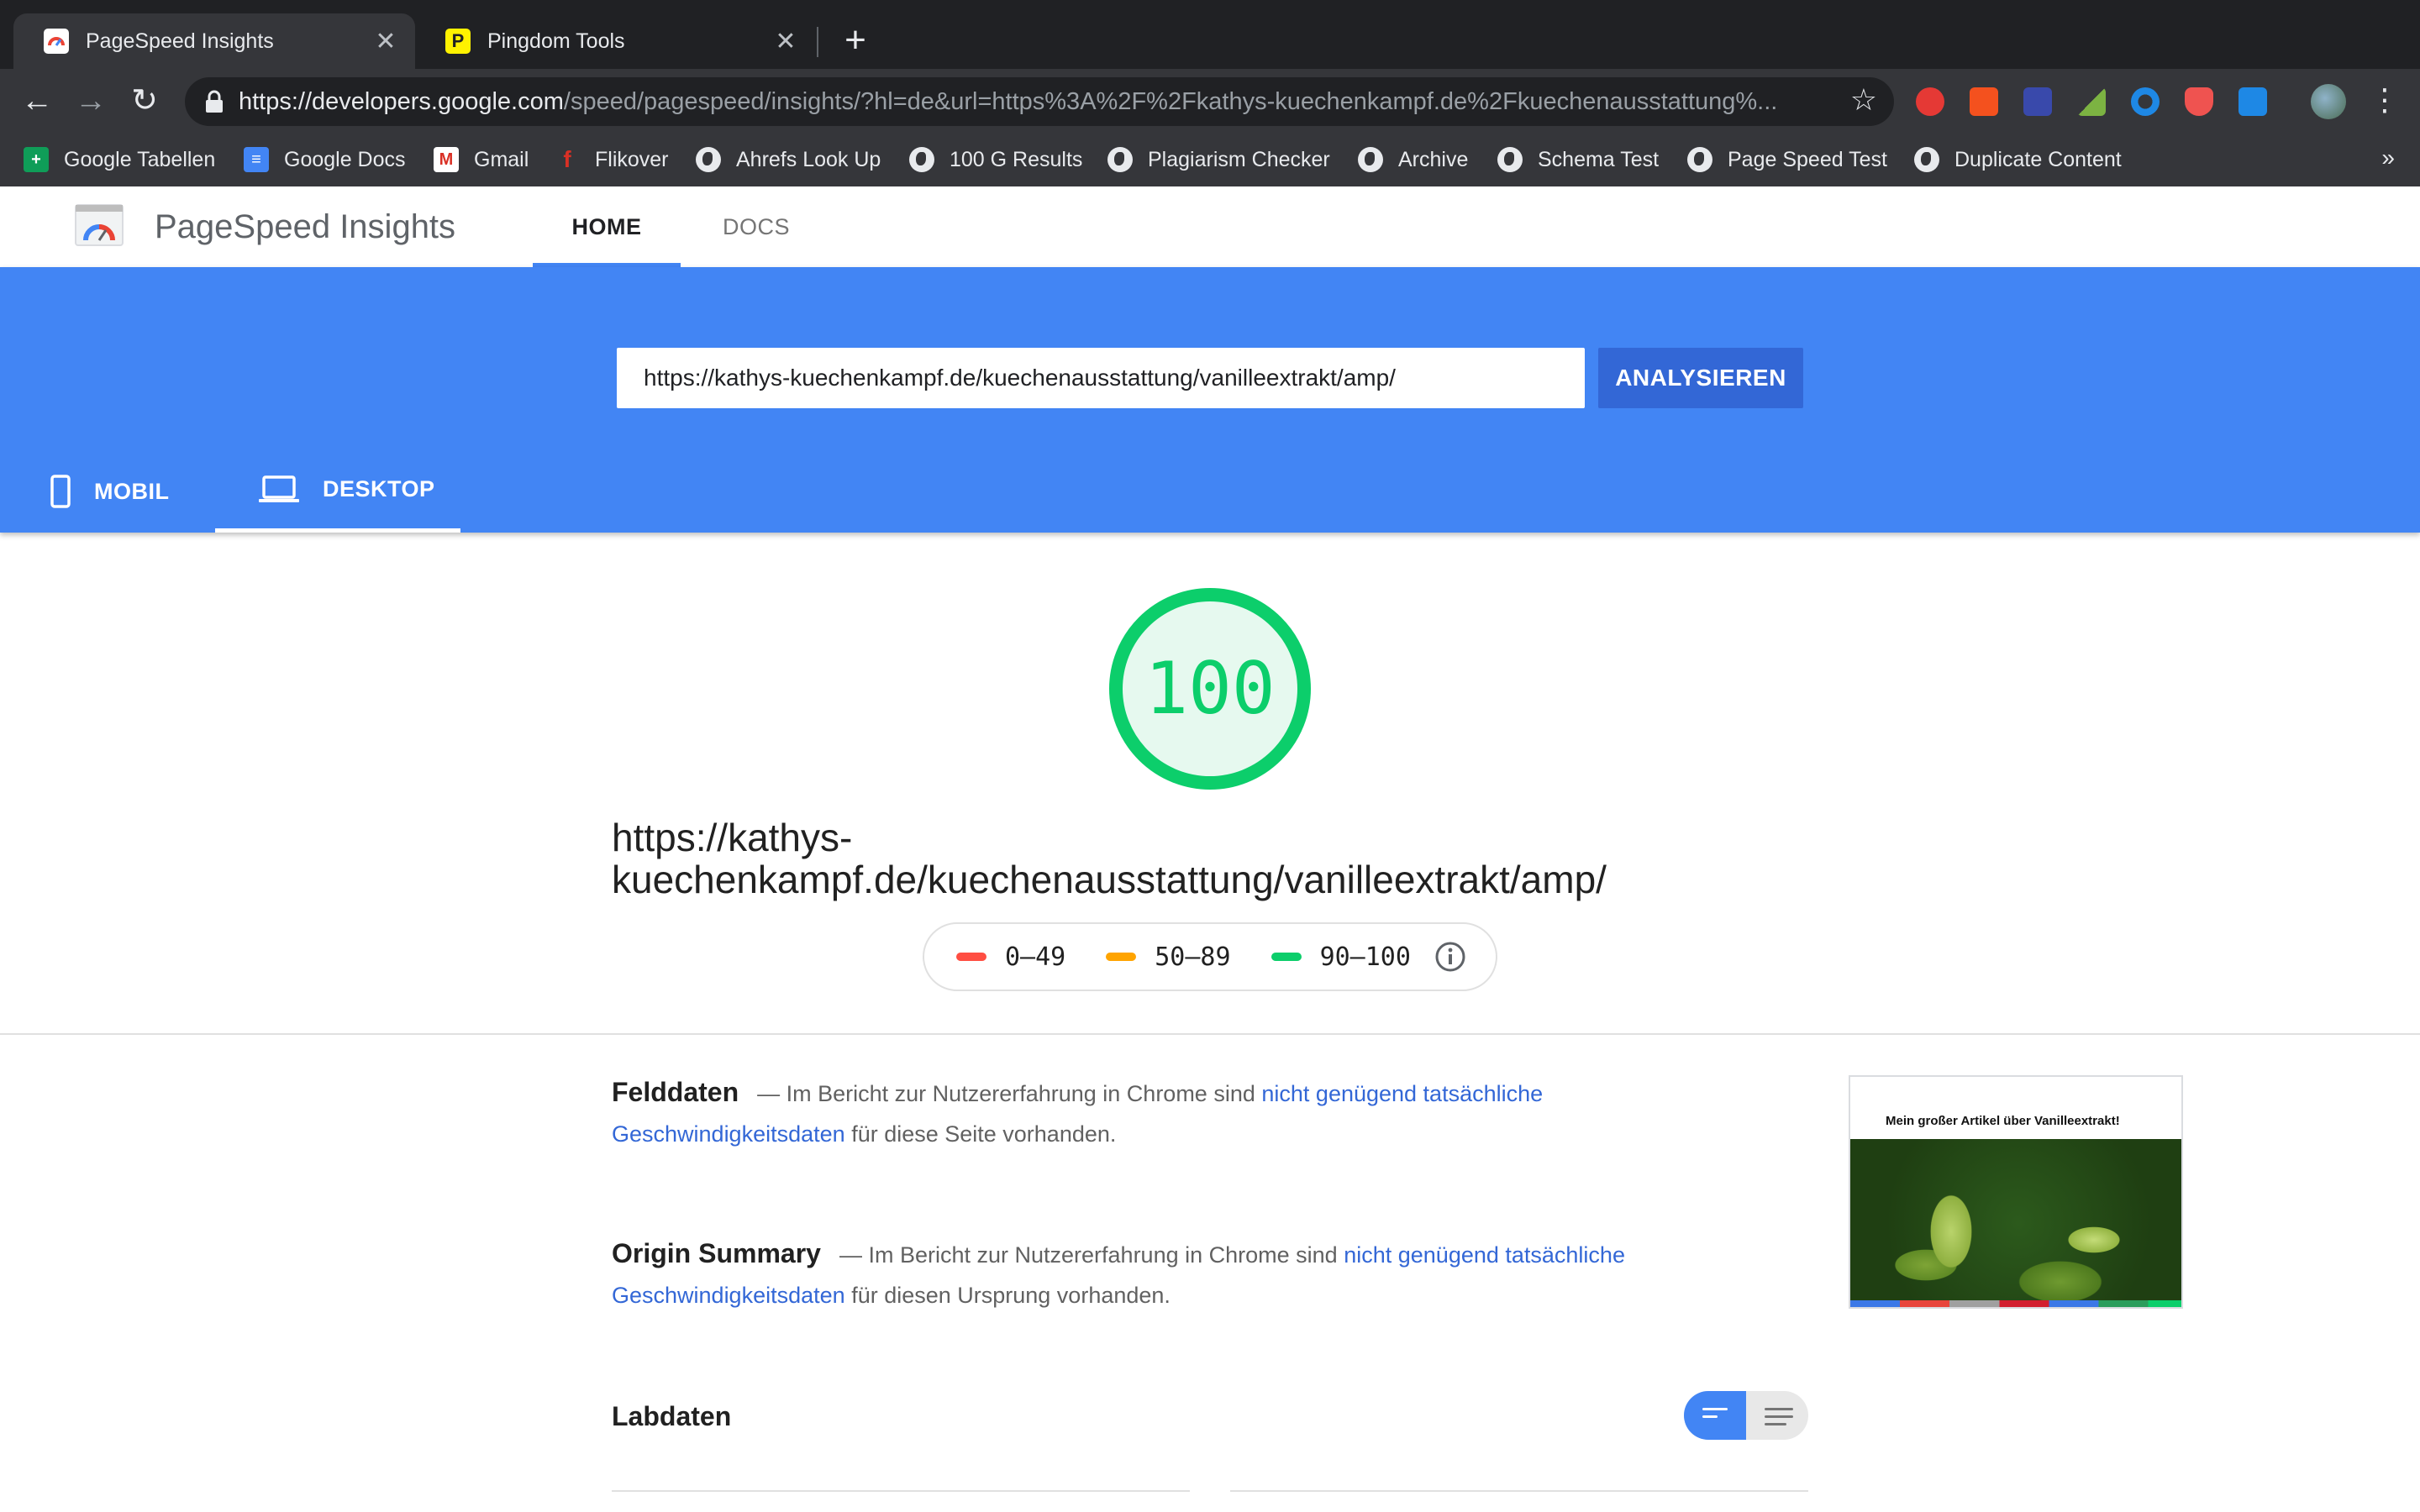 This screenshot has width=2420, height=1512. Describe the element at coordinates (612, 159) in the screenshot. I see `bookmark-flikover: f Flikover` at that location.